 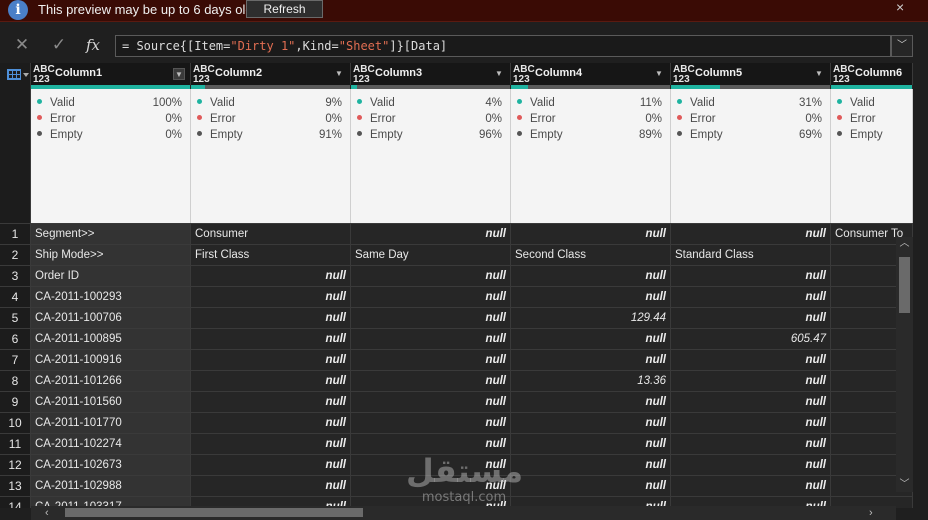 I want to click on table-row: 4 CA-2011-100293 null null null null, so click(x=456, y=296).